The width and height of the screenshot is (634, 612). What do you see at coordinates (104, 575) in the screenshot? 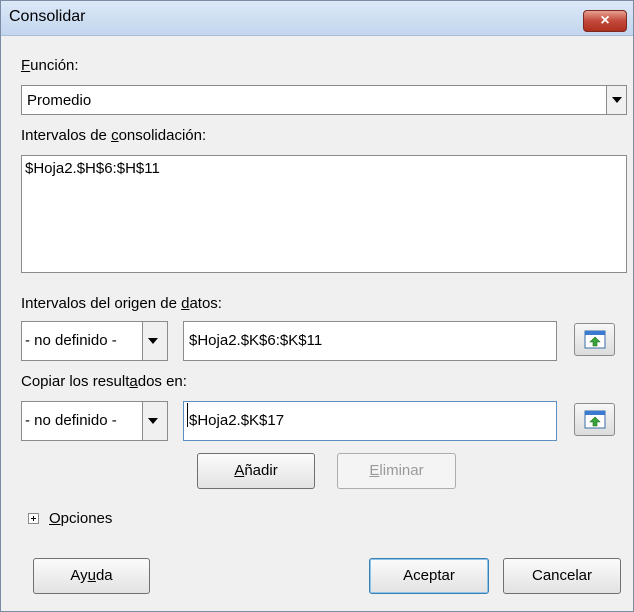
I see `help-button-post: da` at bounding box center [104, 575].